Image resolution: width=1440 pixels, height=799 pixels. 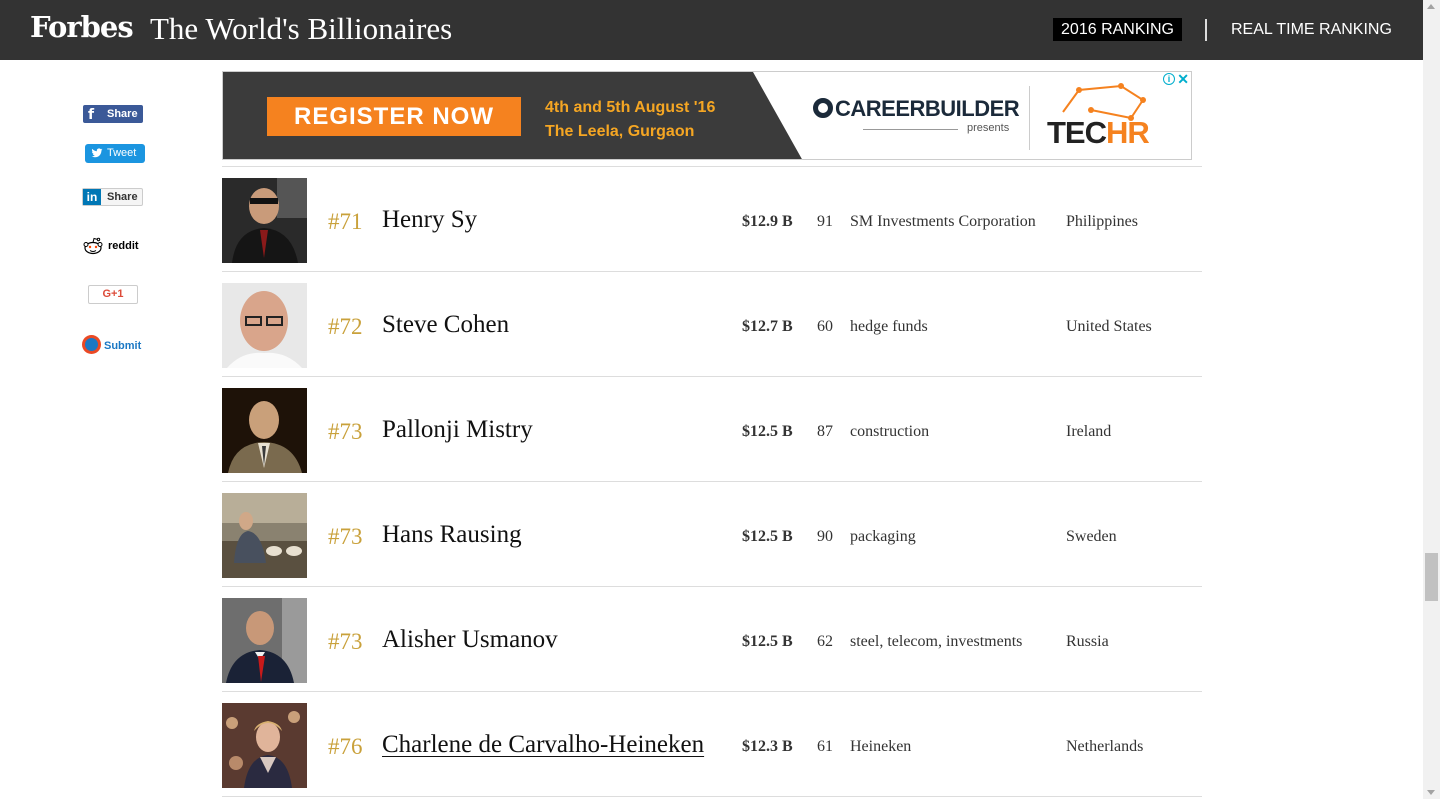 I want to click on twitter-tweet-button: Tweet, so click(x=115, y=153).